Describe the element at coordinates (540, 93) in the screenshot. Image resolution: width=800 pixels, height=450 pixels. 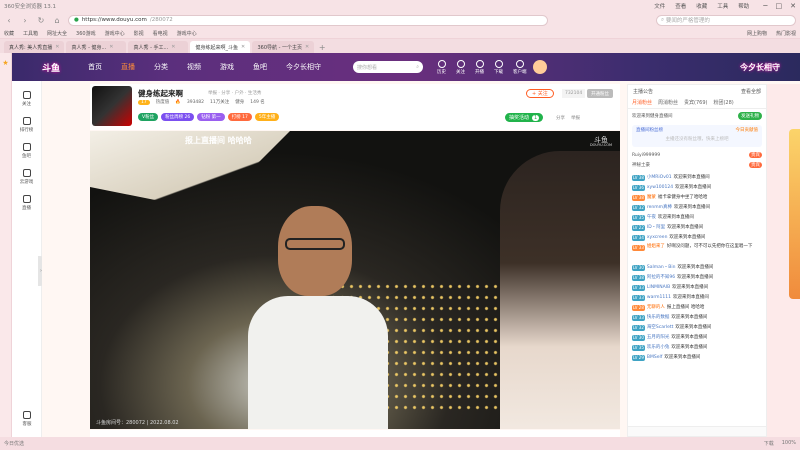
I see `follow-button: + 关注` at that location.